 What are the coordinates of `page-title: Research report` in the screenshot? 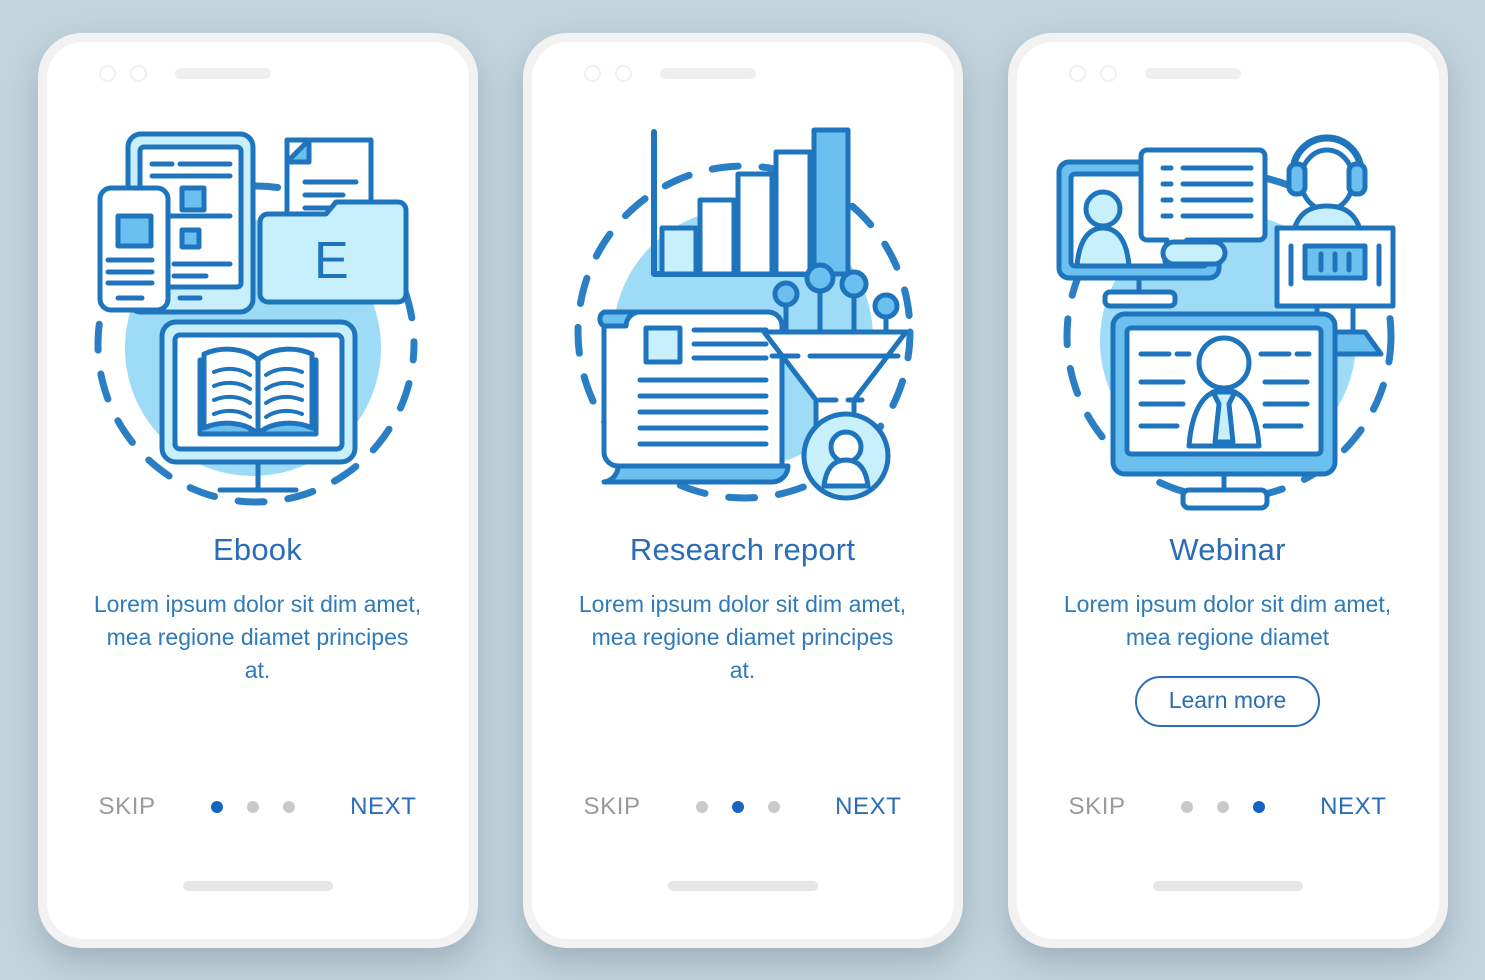 It's located at (742, 549).